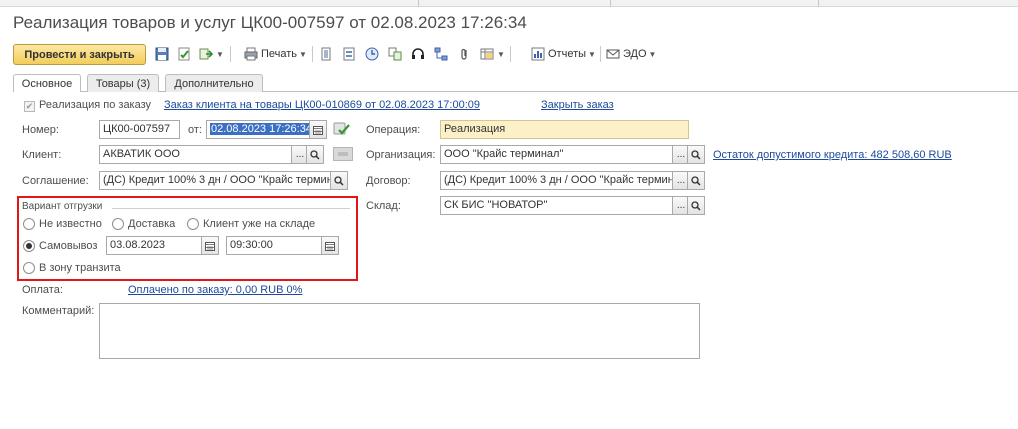 The width and height of the screenshot is (1018, 429). What do you see at coordinates (80, 268) in the screenshot?
I see `radio-transit-label: В зону транзита` at bounding box center [80, 268].